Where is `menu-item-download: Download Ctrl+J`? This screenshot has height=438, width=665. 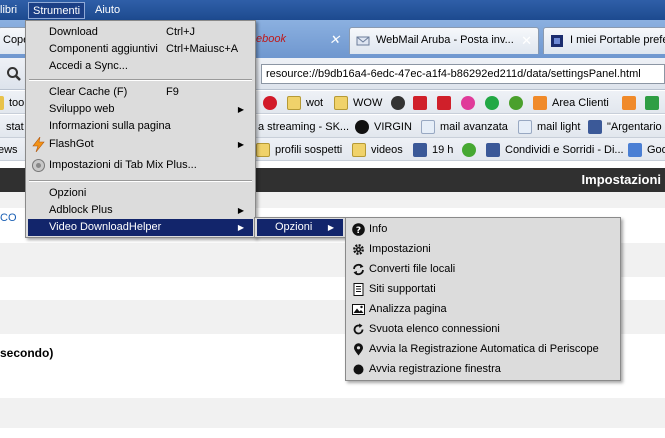
menu-item-download: Download Ctrl+J is located at coordinates (140, 32).